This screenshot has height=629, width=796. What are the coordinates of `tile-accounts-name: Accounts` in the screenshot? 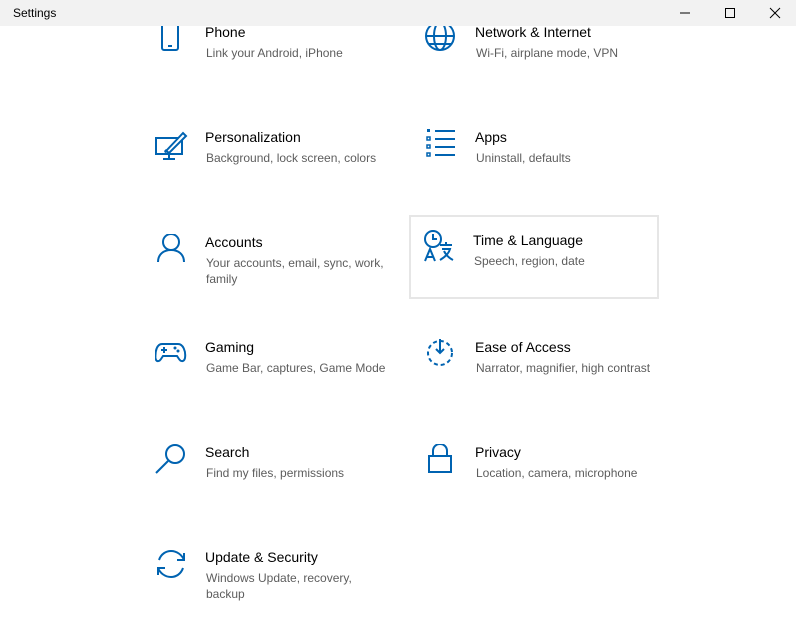 It's located at (234, 242).